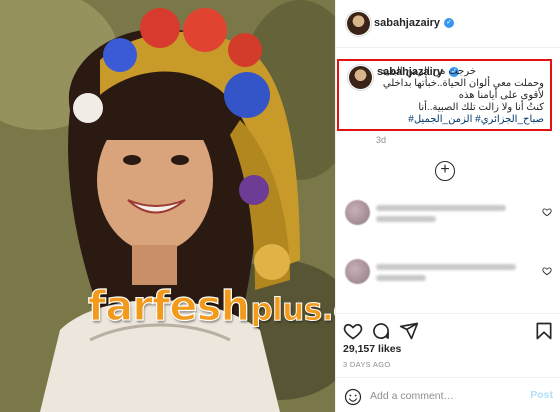  What do you see at coordinates (358, 23) in the screenshot?
I see `header-avatar` at bounding box center [358, 23].